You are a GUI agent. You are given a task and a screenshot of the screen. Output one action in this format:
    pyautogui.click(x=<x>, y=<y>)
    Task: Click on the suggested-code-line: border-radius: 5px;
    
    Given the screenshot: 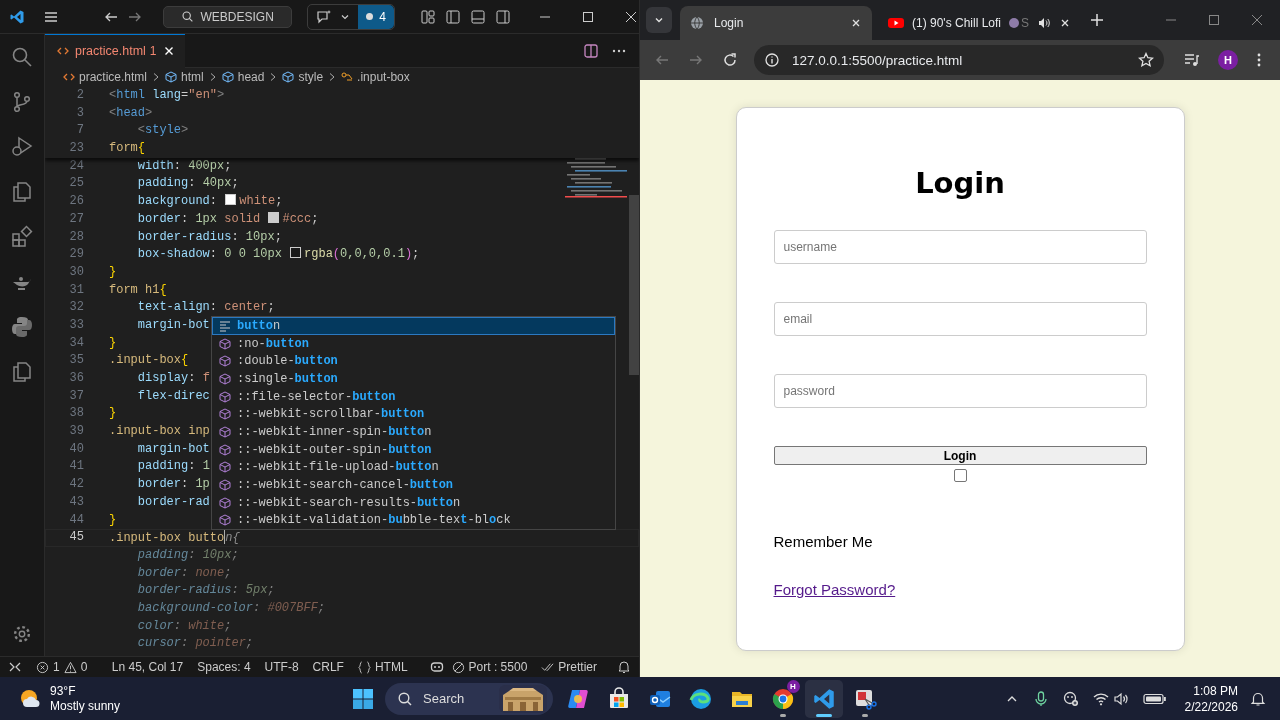 What is the action you would take?
    pyautogui.click(x=205, y=591)
    